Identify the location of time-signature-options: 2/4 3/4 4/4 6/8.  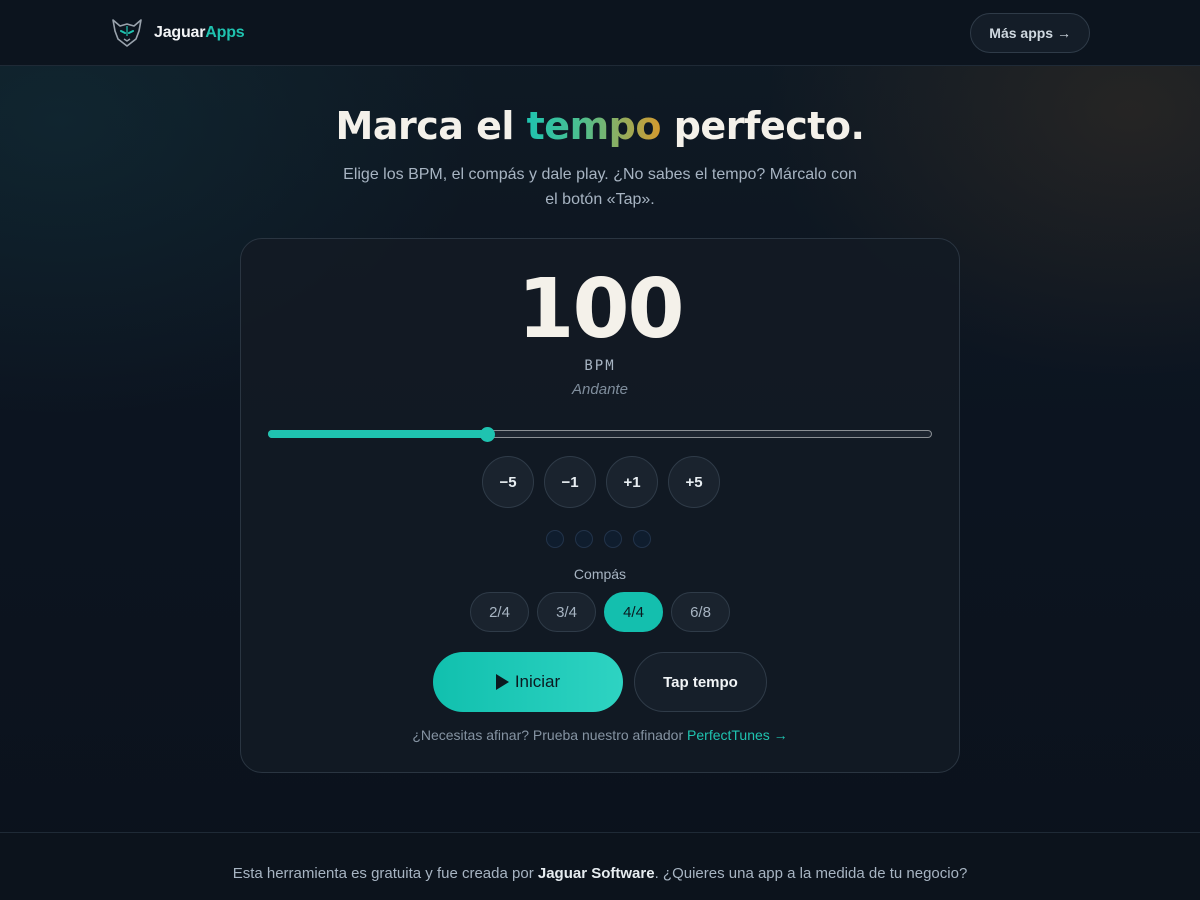
(600, 612).